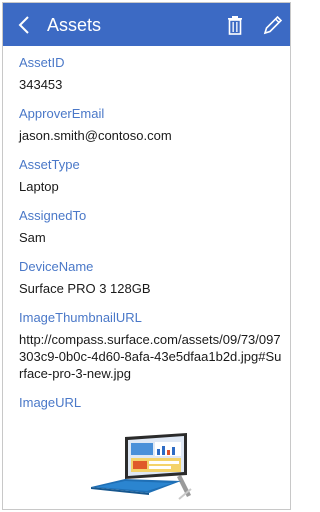  What do you see at coordinates (151, 175) in the screenshot?
I see `field-asset-type: AssetType Laptop` at bounding box center [151, 175].